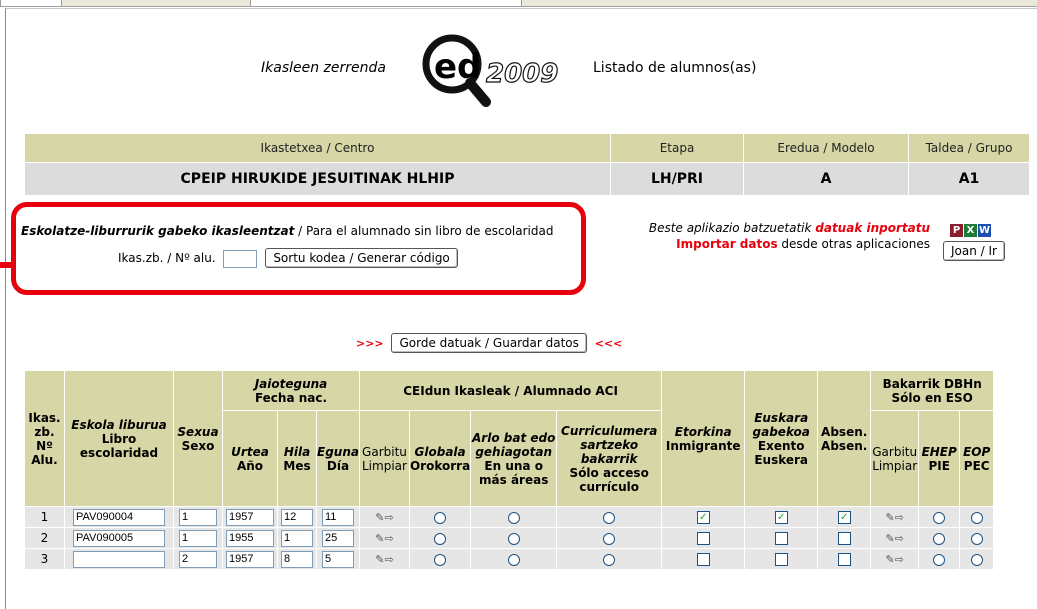 Image resolution: width=1037 pixels, height=609 pixels. I want to click on page-title-spanish: Listado de alumnos(as), so click(675, 68).